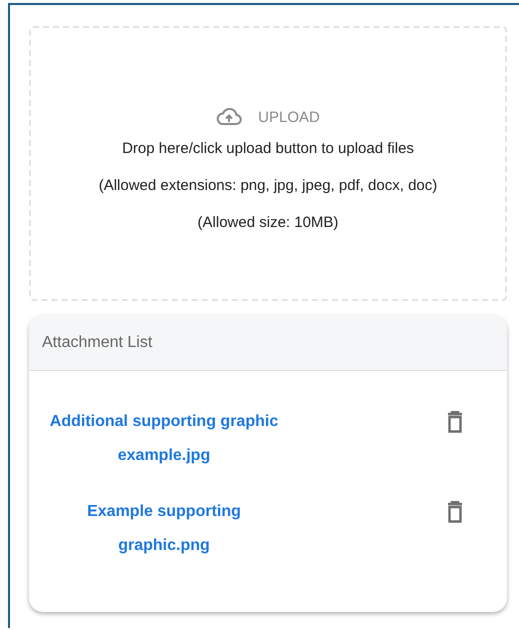  What do you see at coordinates (268, 185) in the screenshot?
I see `allowed-extensions: (Allowed extensions: png, jpg, jpeg, pdf, docx, doc)` at bounding box center [268, 185].